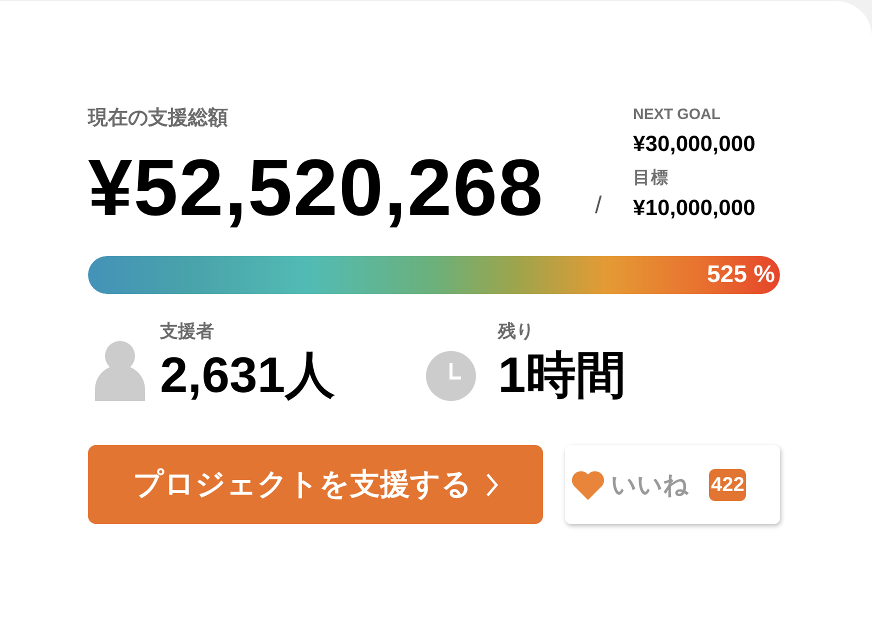  I want to click on total-label: 現在の支援総額, so click(158, 118).